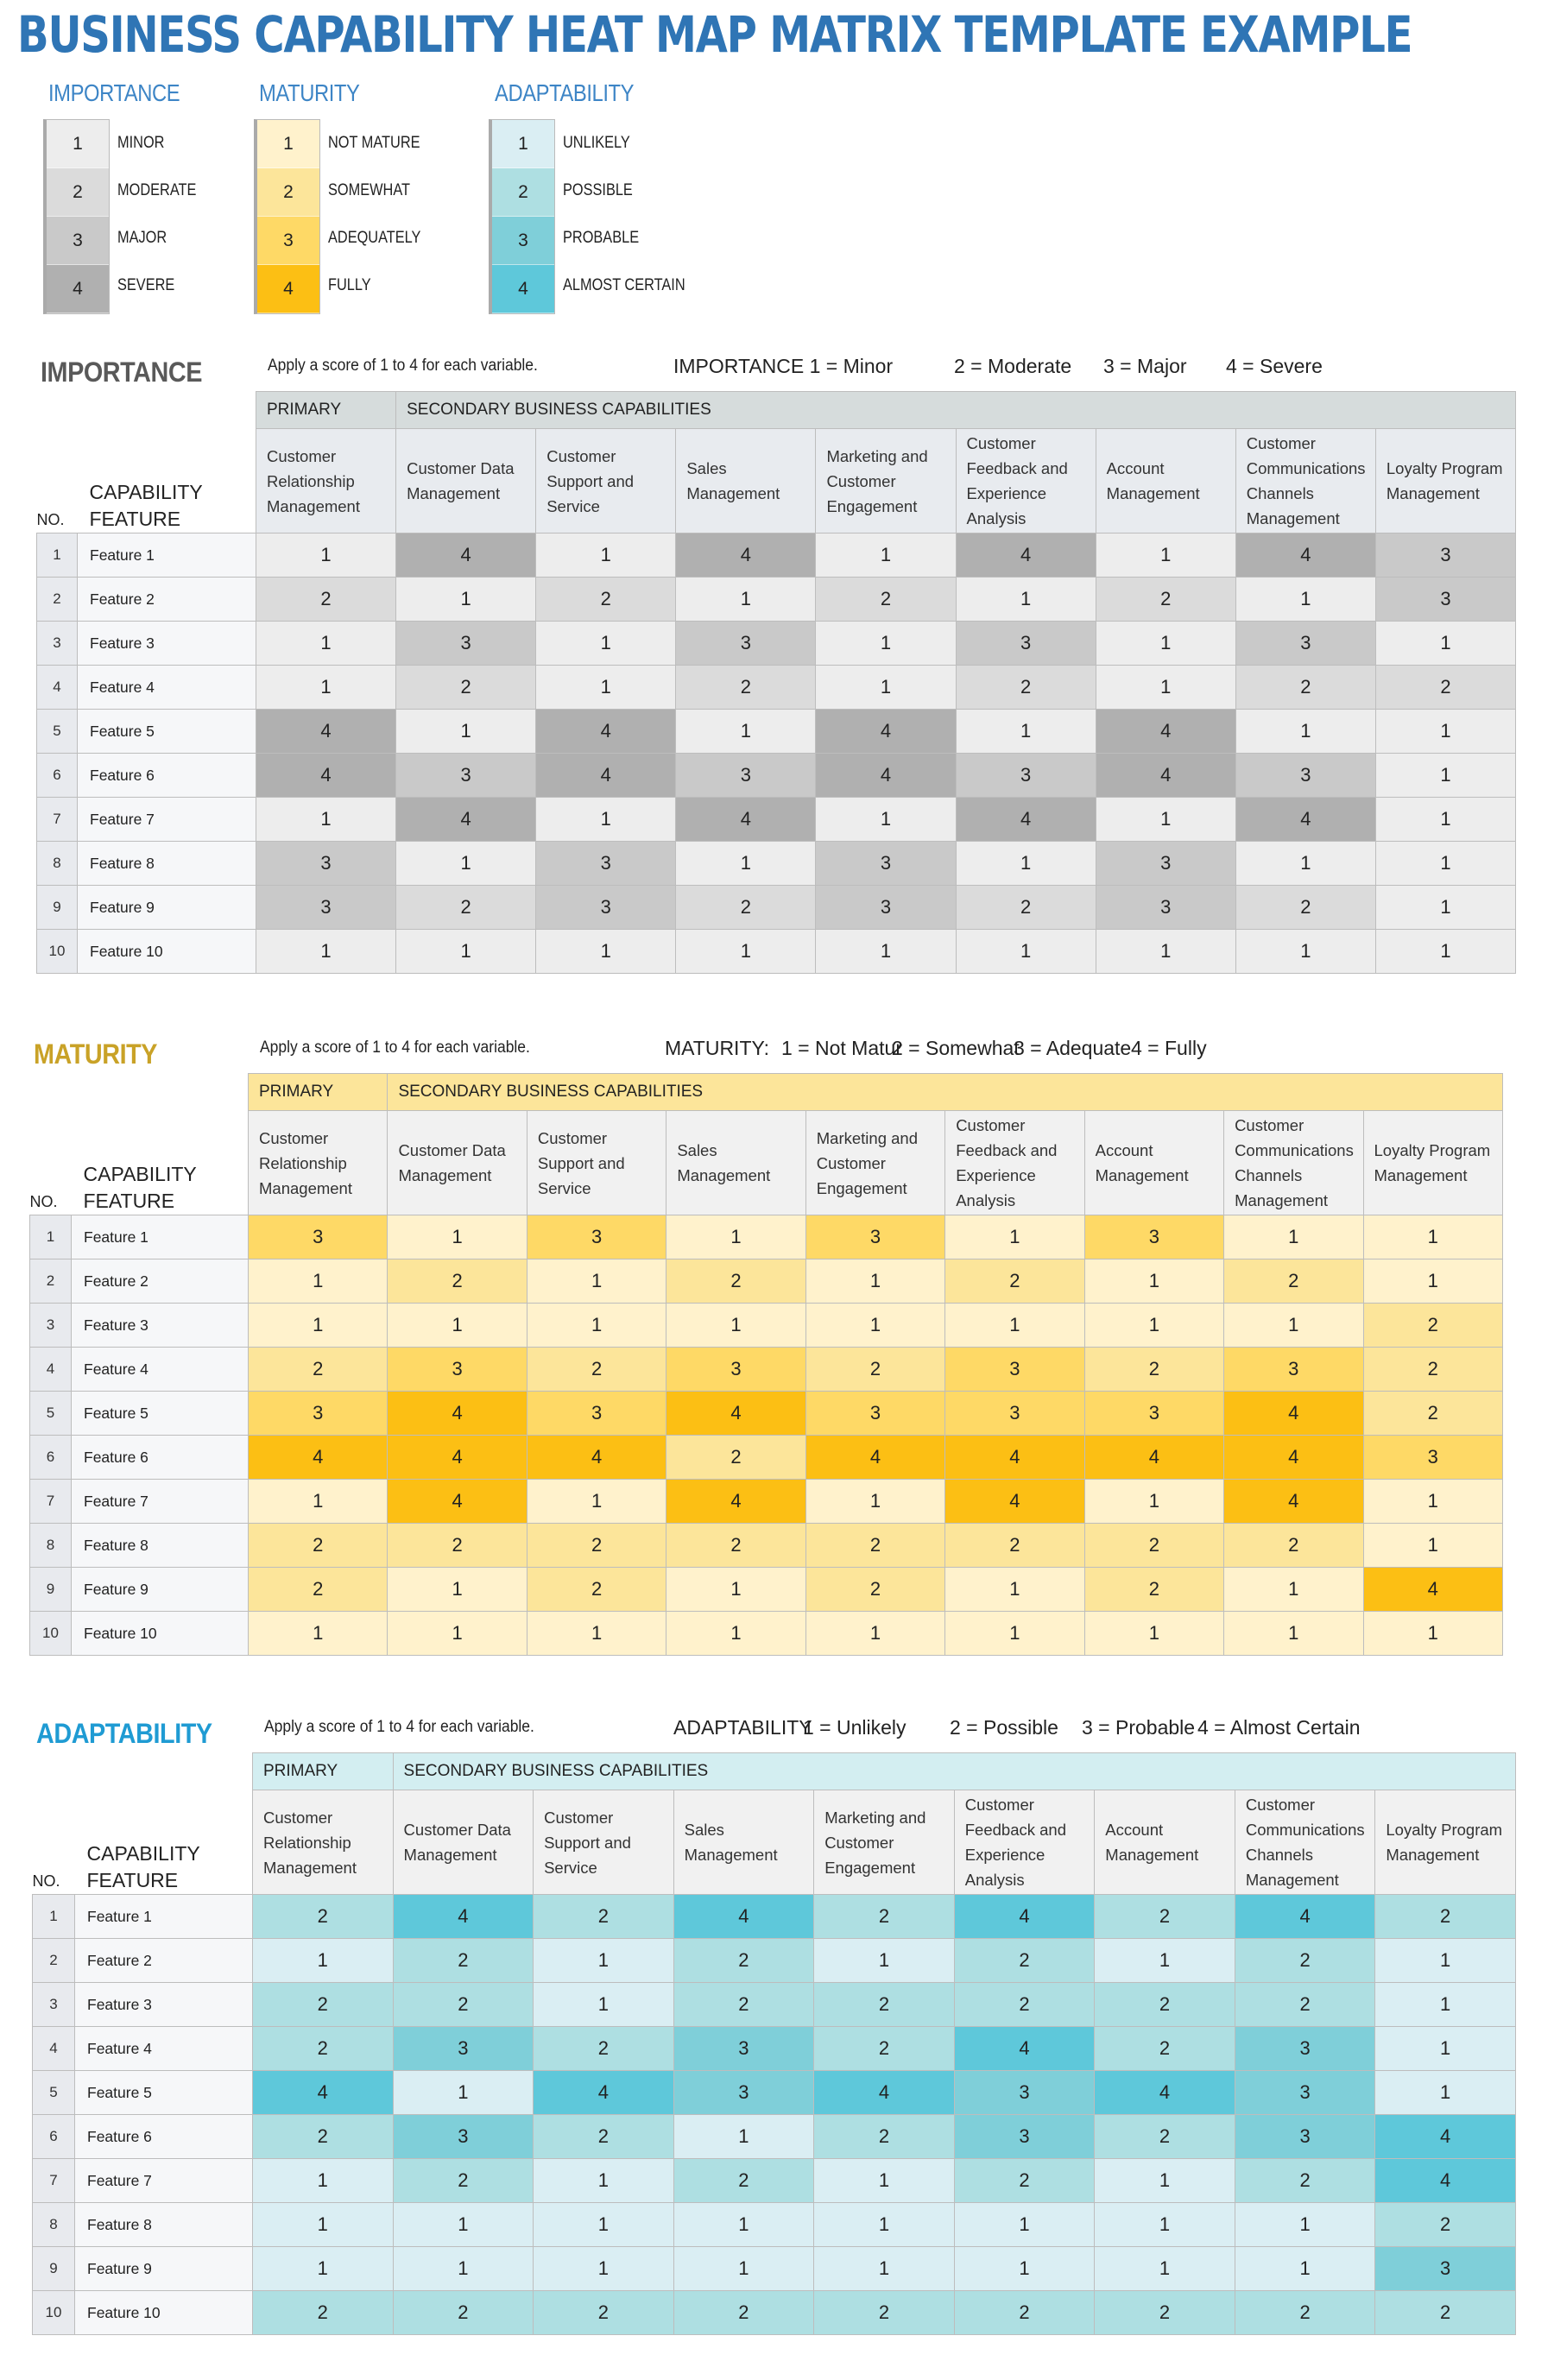 The image size is (1554, 2380). Describe the element at coordinates (163, 2137) in the screenshot. I see `feature-name: Feature 6` at that location.